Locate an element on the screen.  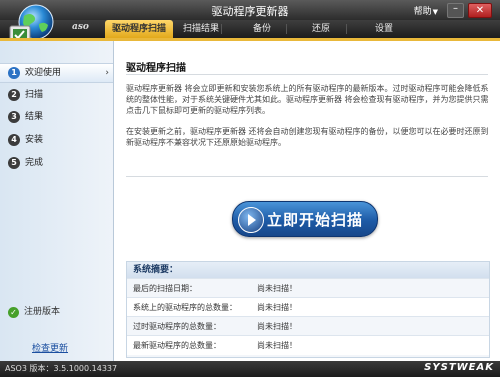
step-number-badge: 3 is located at coordinates (14, 117).